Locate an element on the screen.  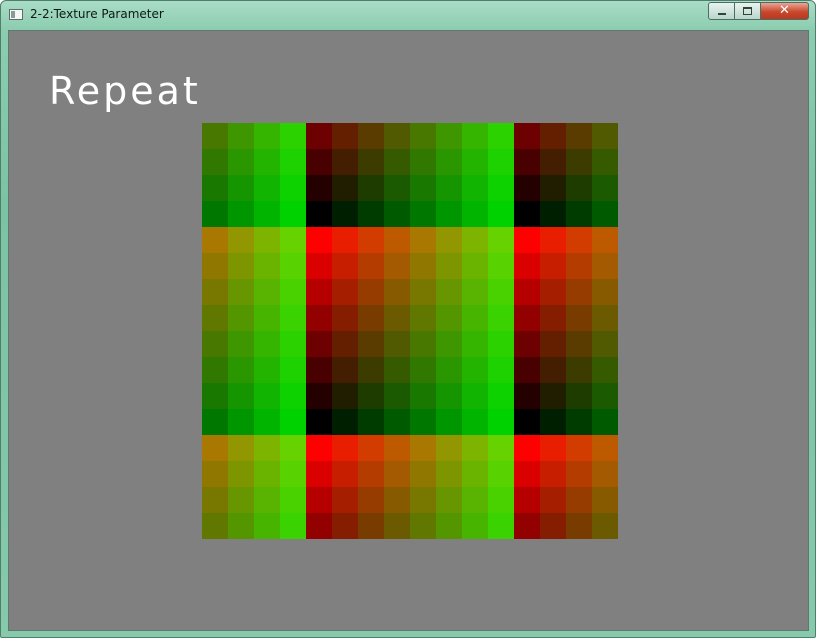
close-button: ✕ is located at coordinates (784, 11).